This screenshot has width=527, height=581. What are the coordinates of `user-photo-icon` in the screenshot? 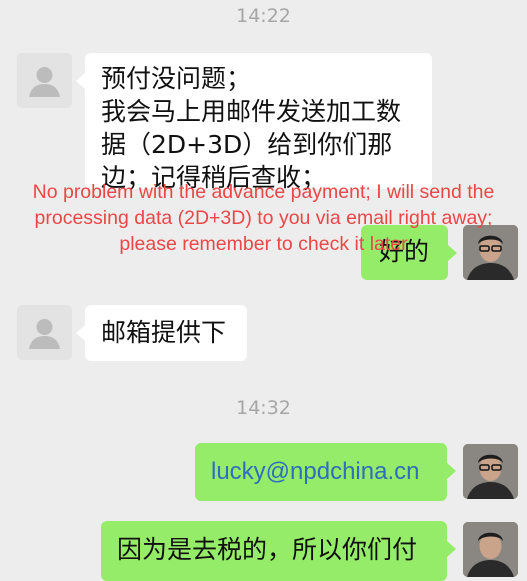 It's located at (490, 471).